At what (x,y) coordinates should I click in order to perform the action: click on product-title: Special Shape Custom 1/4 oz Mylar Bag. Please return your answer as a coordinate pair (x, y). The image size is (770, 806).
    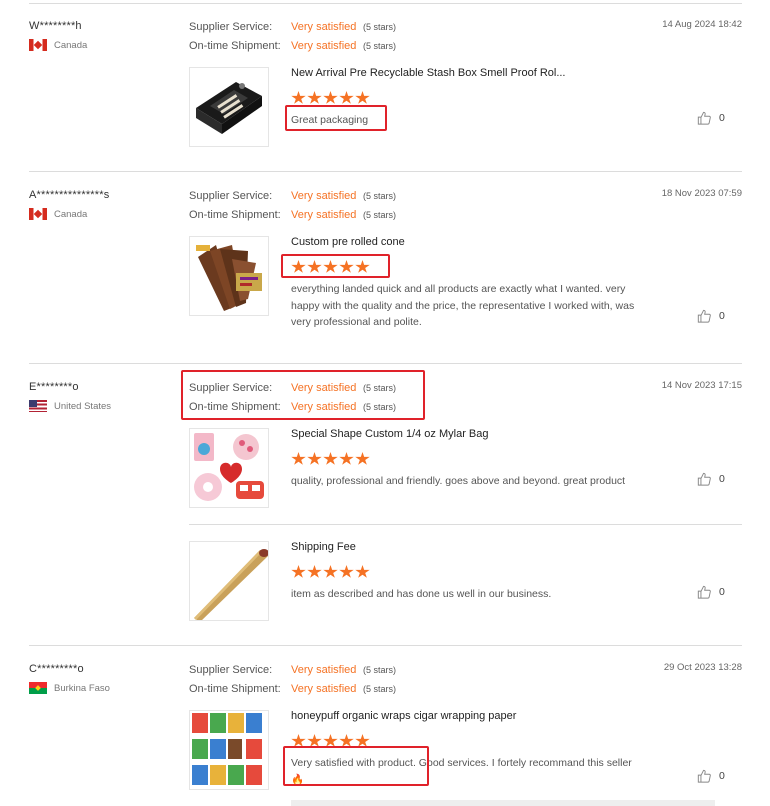
    Looking at the image, I should click on (436, 434).